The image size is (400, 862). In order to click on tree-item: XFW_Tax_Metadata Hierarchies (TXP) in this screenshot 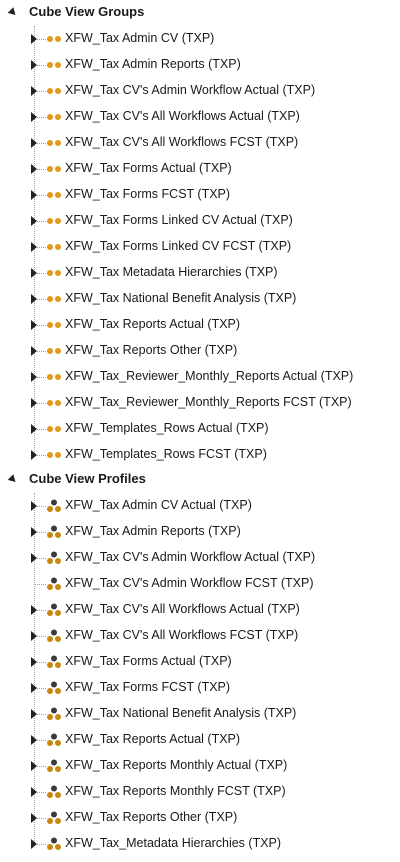, I will do `click(200, 844)`.